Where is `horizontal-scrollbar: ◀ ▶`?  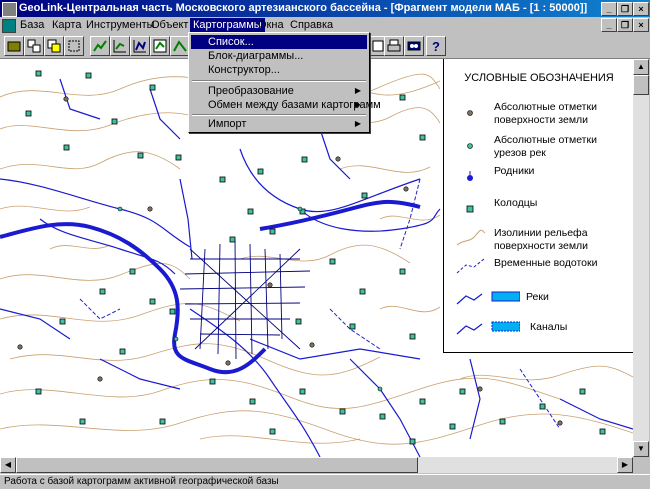
horizontal-scrollbar: ◀ ▶ is located at coordinates (316, 465).